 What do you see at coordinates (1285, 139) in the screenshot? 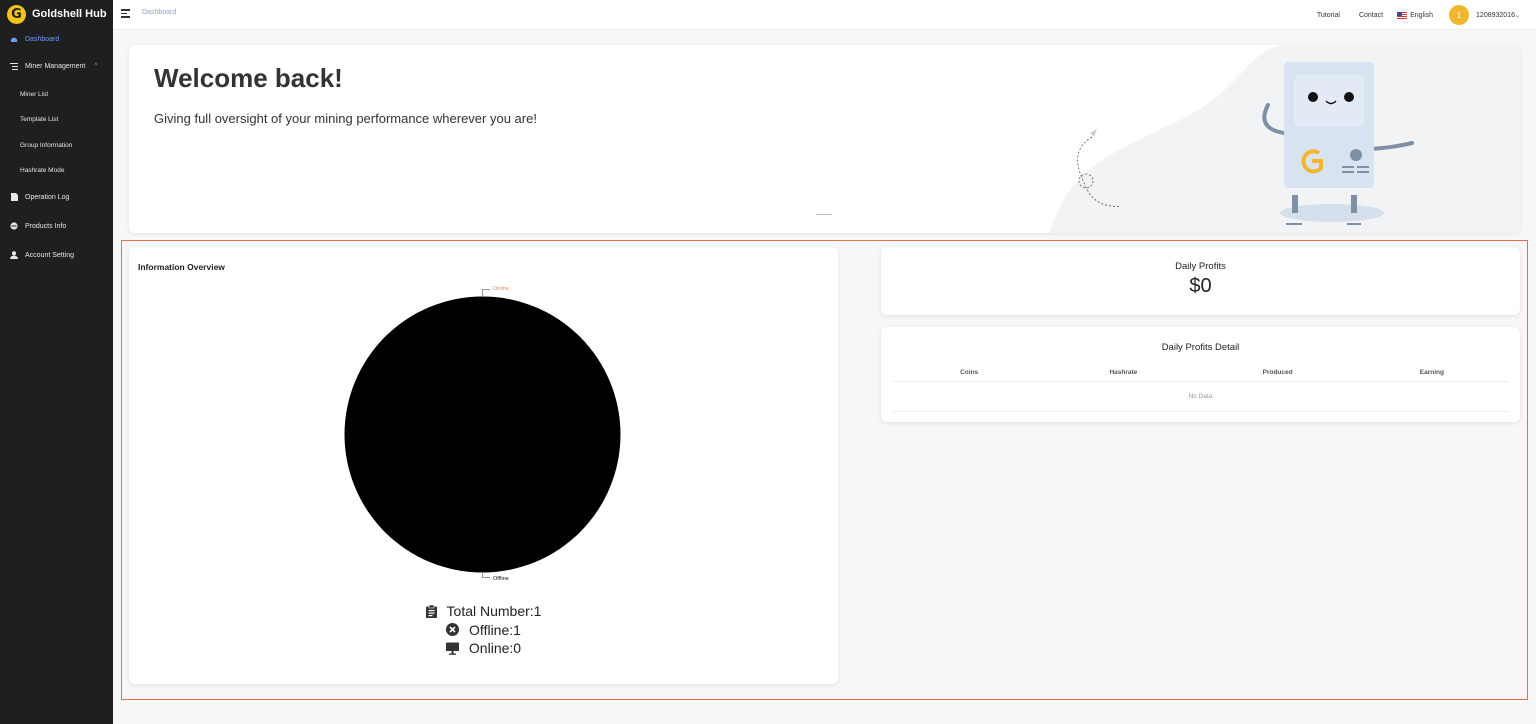
I see `miner-mascot-illustration` at bounding box center [1285, 139].